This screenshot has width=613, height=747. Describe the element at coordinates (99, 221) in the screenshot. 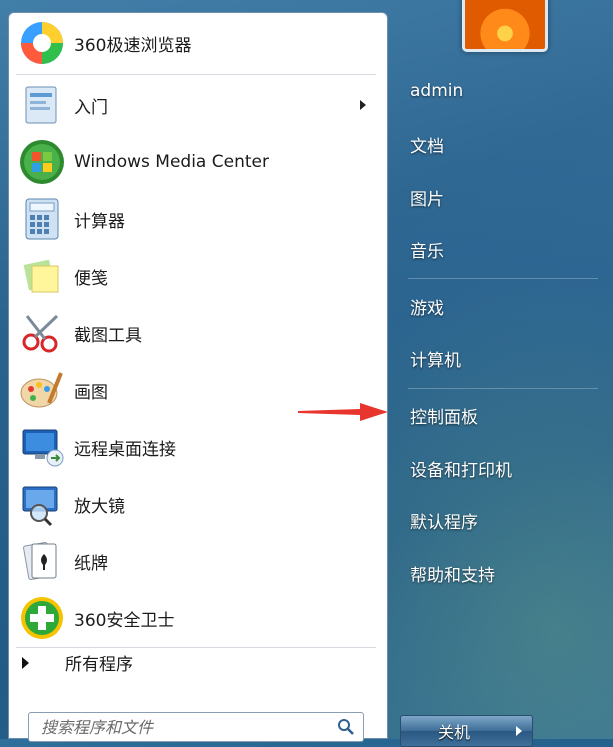

I see `program-label: 计算器` at that location.